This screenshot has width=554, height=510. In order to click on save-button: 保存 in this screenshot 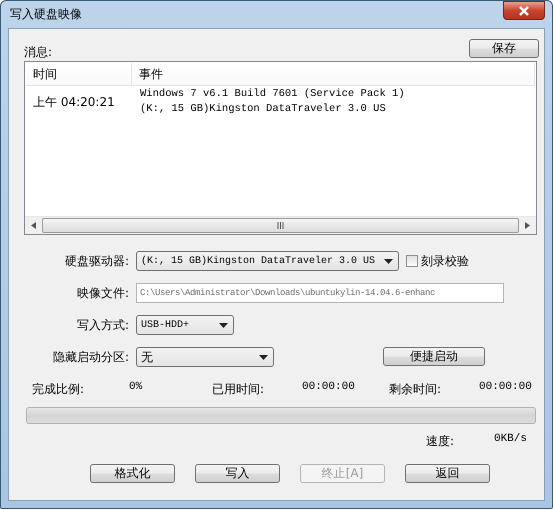, I will do `click(504, 48)`.